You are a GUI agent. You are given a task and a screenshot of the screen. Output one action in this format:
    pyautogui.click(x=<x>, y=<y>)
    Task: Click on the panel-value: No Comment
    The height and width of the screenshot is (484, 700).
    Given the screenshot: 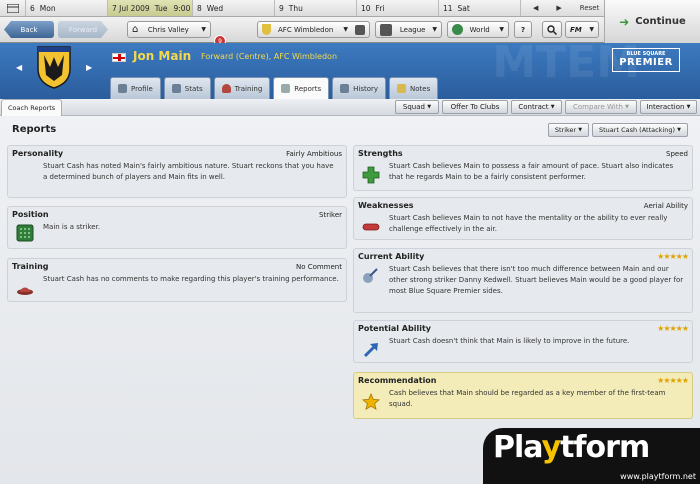 What is the action you would take?
    pyautogui.click(x=318, y=267)
    